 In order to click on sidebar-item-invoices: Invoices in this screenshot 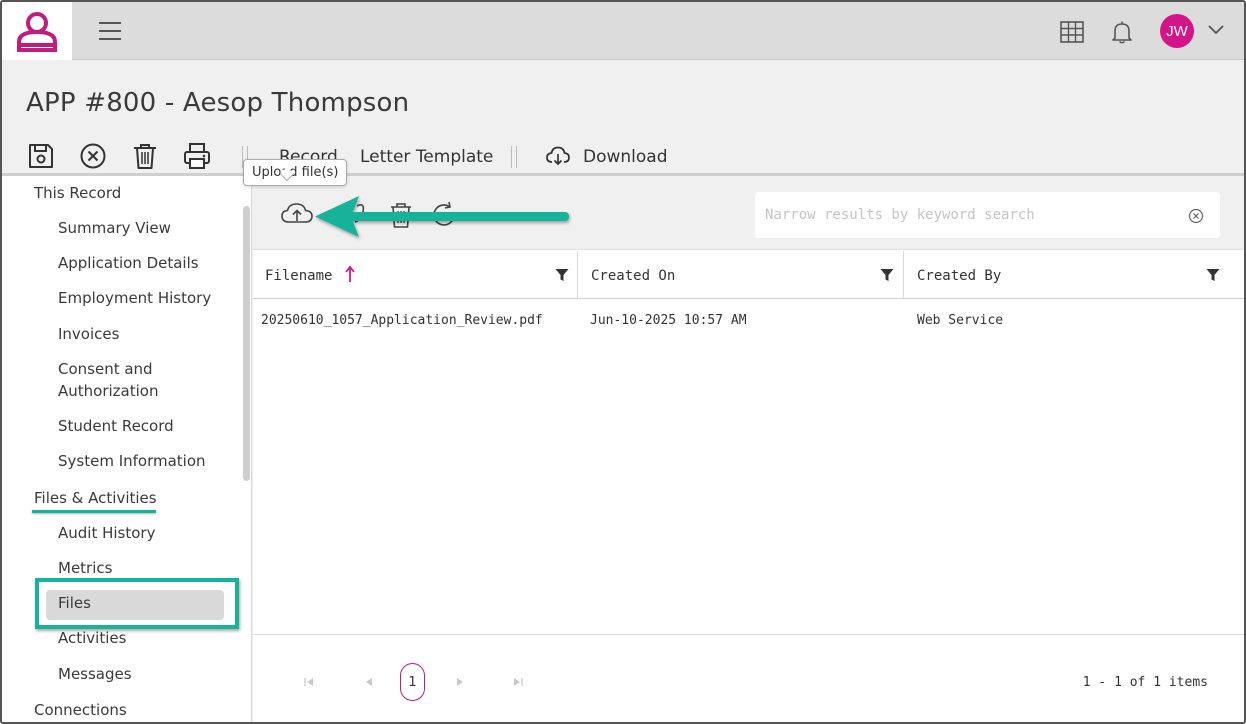, I will do `click(88, 334)`.